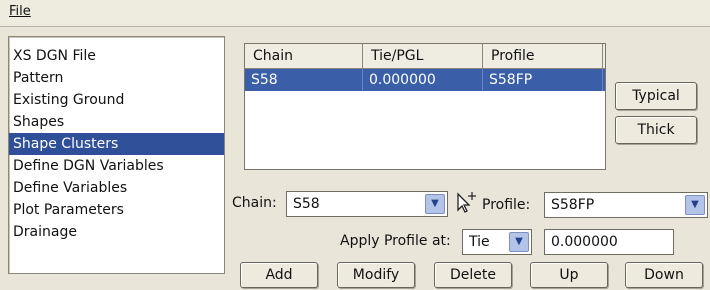 This screenshot has height=290, width=710. Describe the element at coordinates (609, 242) in the screenshot. I see `offset-input: 0.000000` at that location.